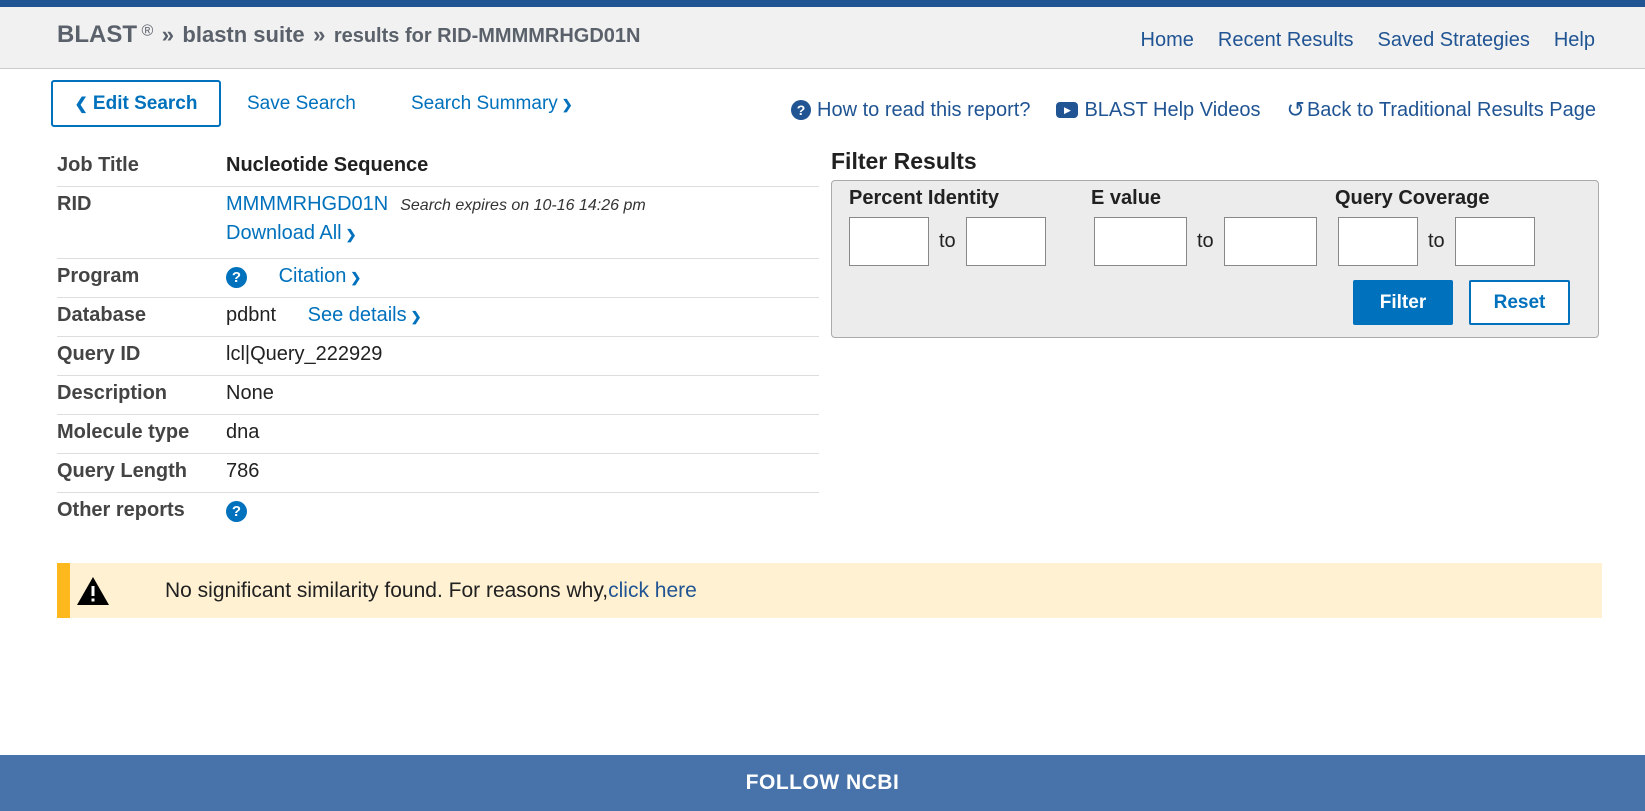 The image size is (1645, 811). I want to click on how-to-read-link: ? How to read this report?, so click(910, 110).